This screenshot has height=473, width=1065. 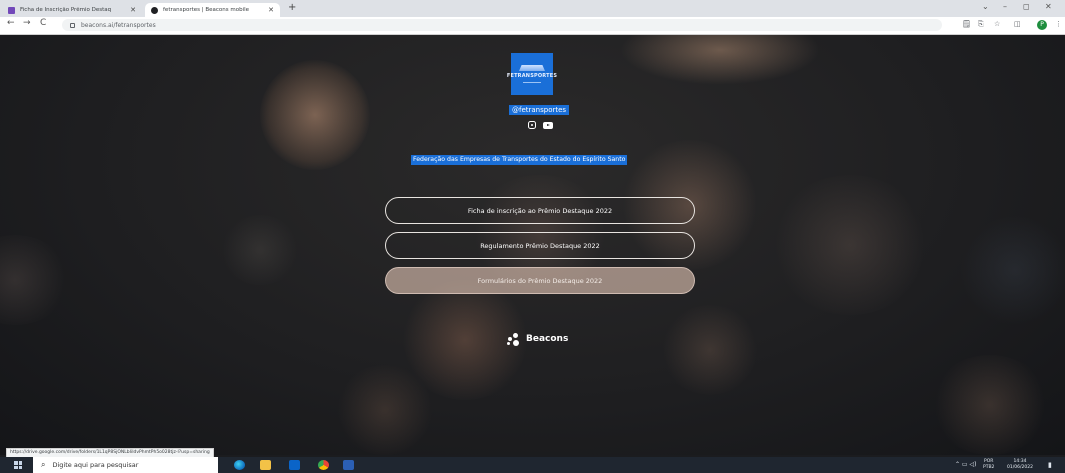 What do you see at coordinates (27, 23) in the screenshot?
I see `forward-button: →` at bounding box center [27, 23].